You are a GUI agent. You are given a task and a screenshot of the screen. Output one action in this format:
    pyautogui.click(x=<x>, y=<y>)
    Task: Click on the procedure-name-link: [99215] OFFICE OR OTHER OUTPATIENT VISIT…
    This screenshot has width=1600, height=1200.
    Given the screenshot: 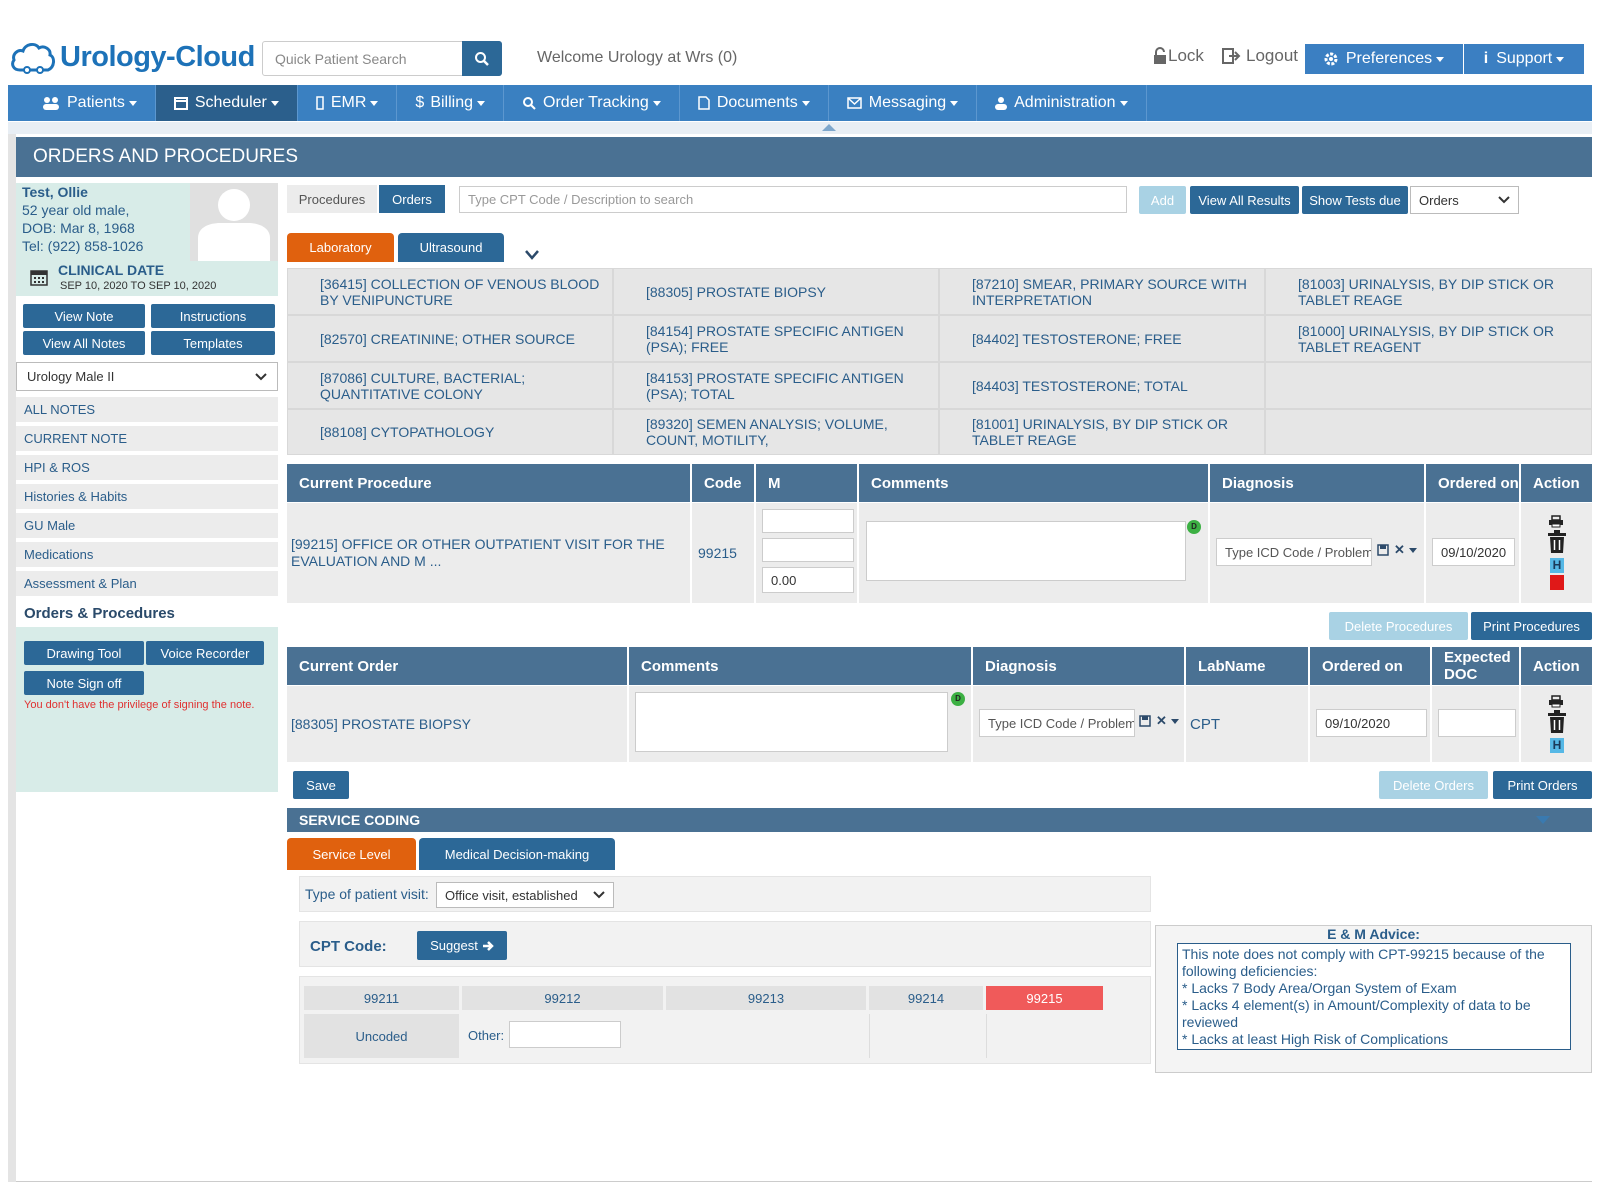 What is the action you would take?
    pyautogui.click(x=490, y=553)
    